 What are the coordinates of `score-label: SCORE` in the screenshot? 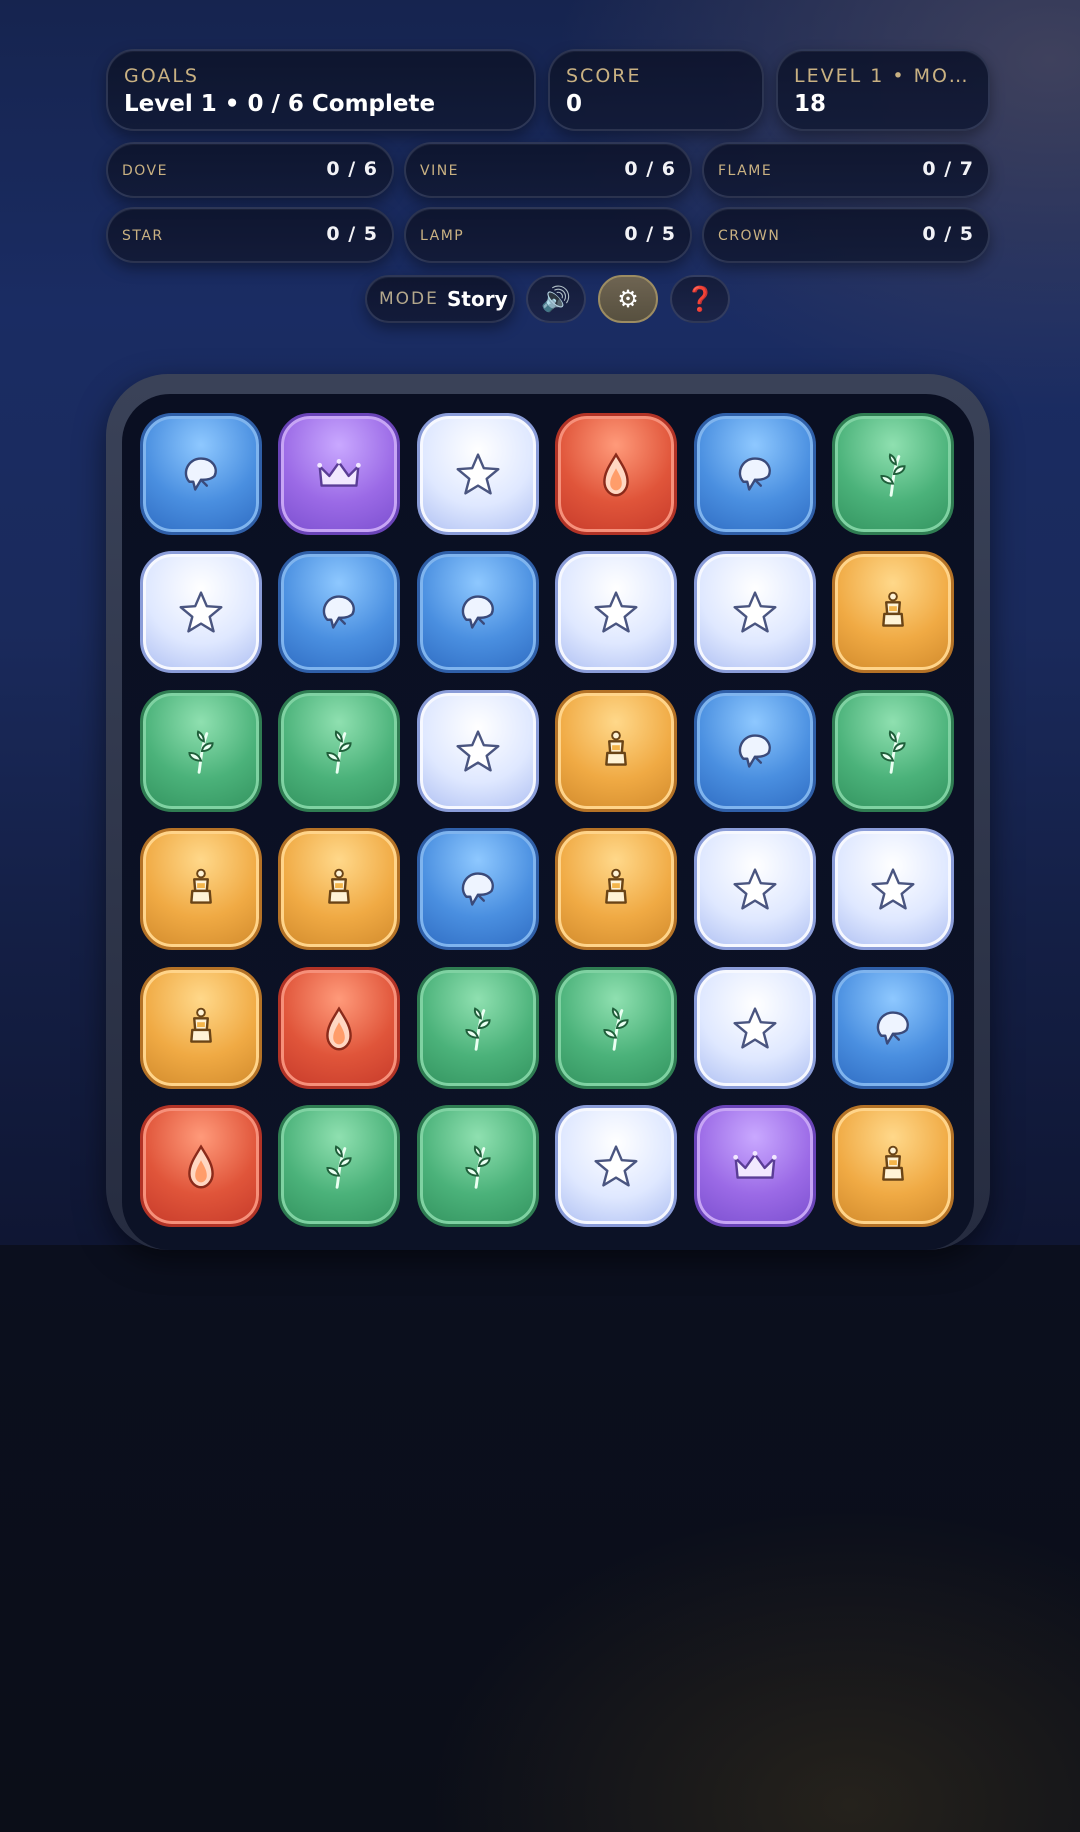 It's located at (604, 76).